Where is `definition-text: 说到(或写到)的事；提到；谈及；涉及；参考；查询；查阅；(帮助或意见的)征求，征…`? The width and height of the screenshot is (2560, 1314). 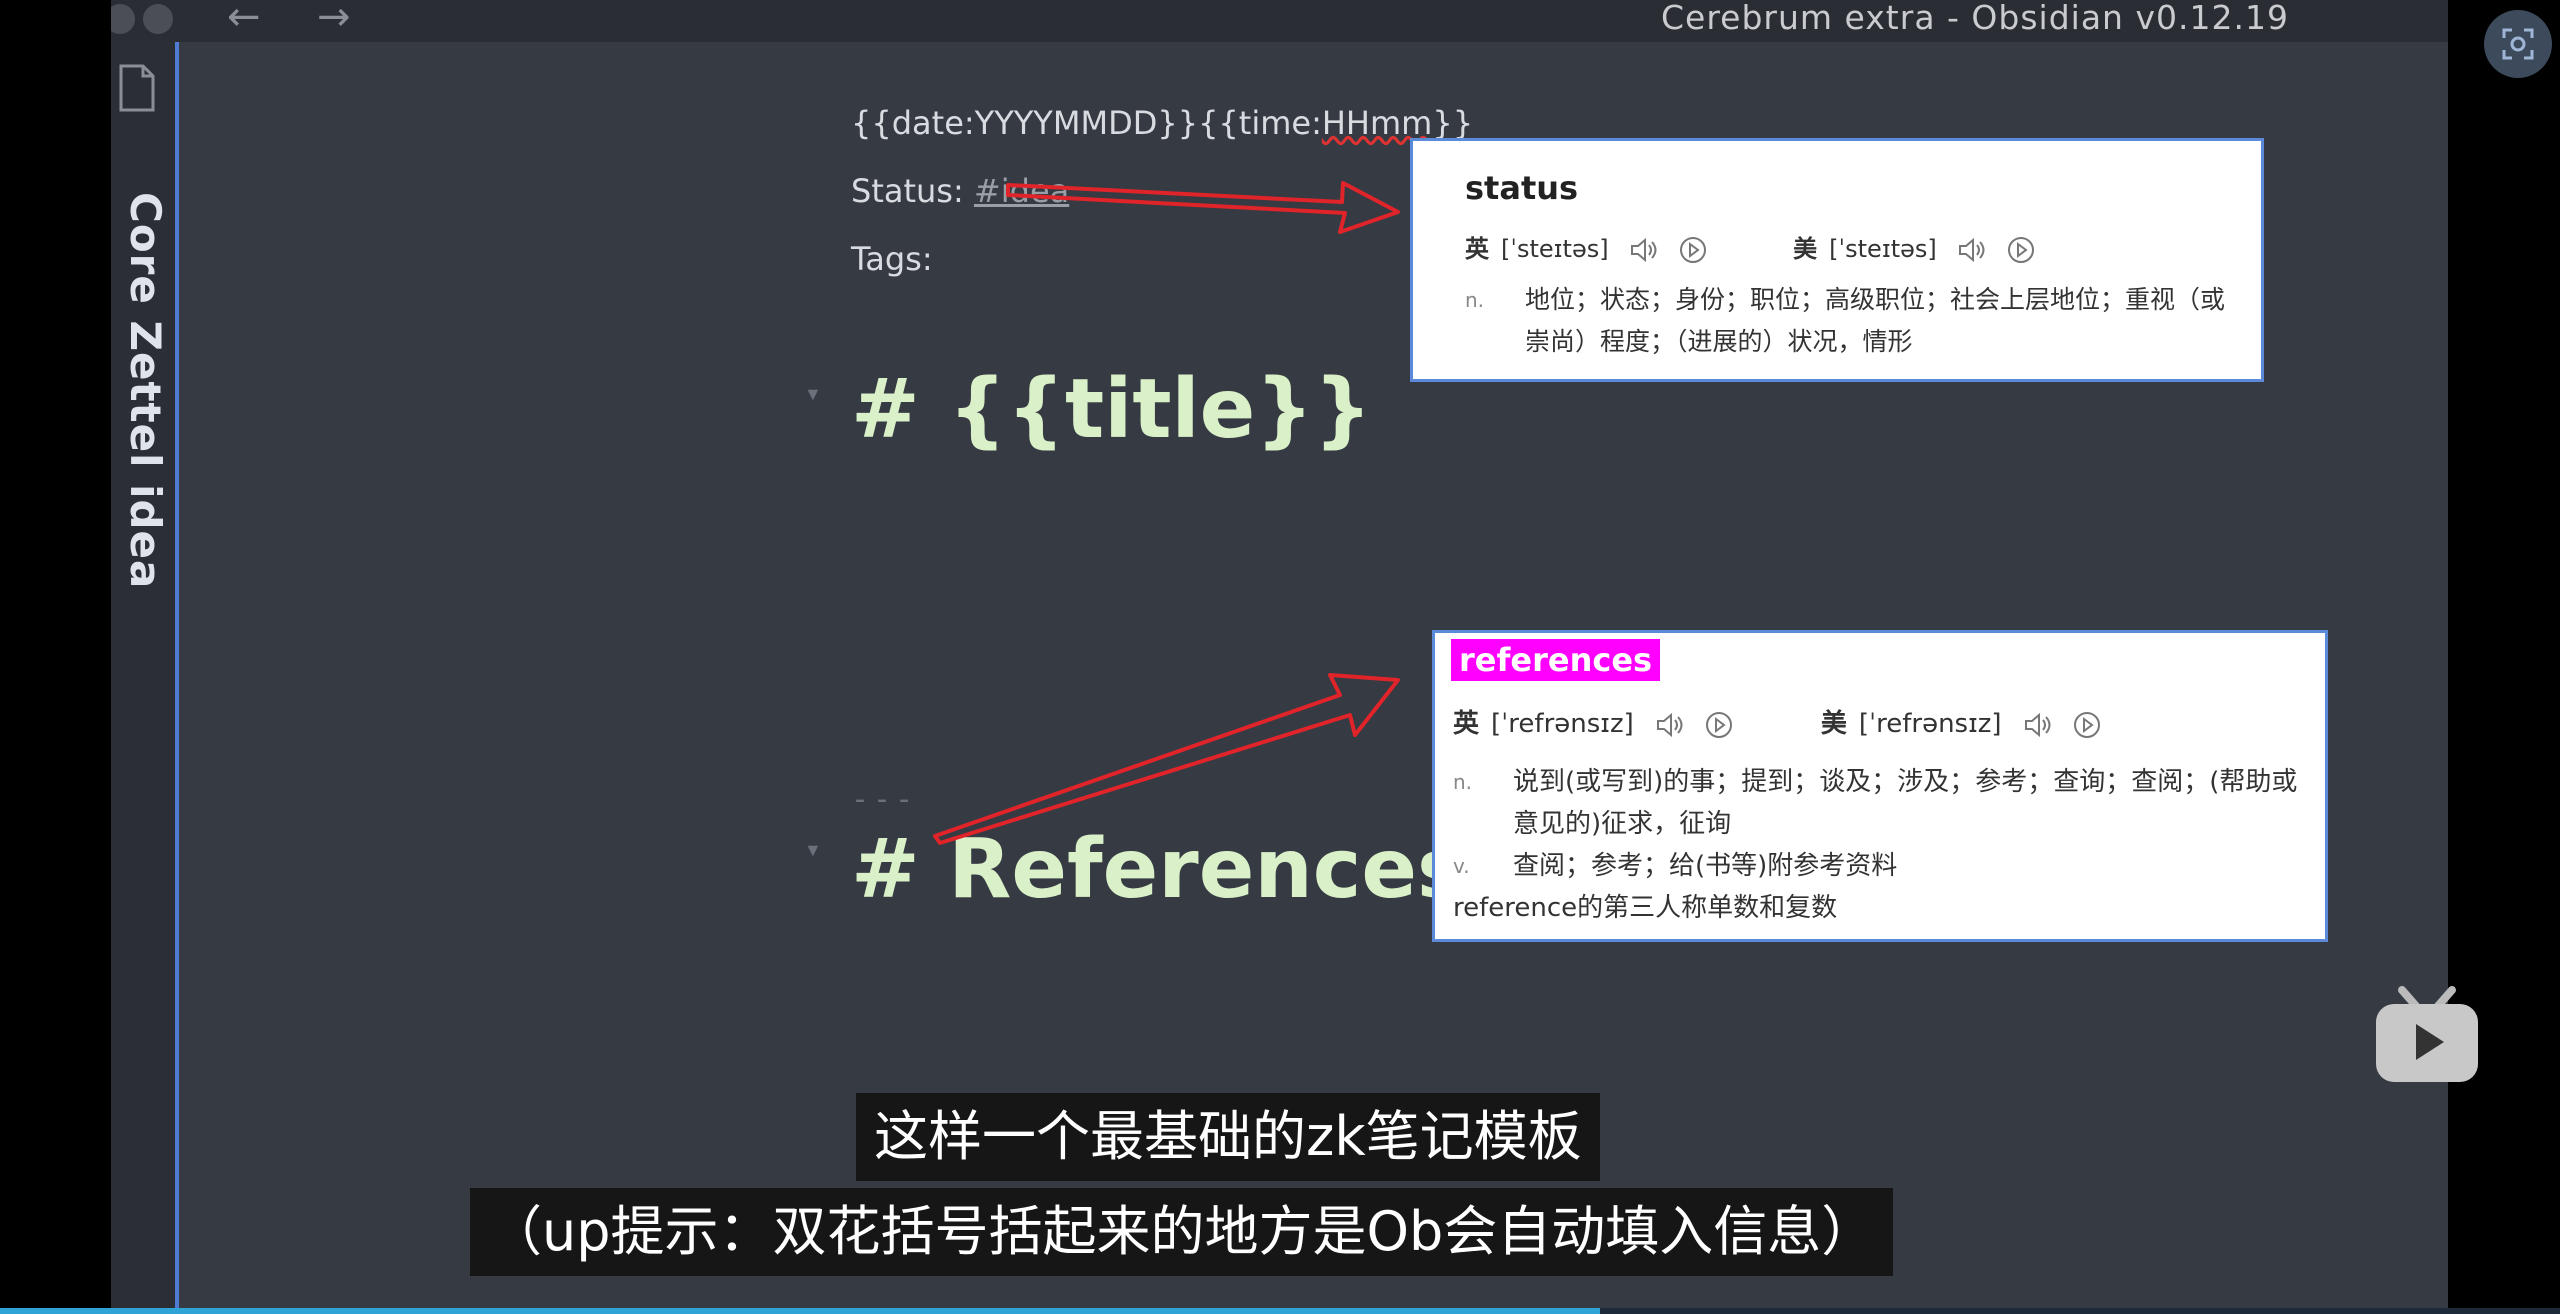
definition-text: 说到(或写到)的事；提到；谈及；涉及；参考；查询；查阅；(帮助或意见的)征求，征… is located at coordinates (1905, 803).